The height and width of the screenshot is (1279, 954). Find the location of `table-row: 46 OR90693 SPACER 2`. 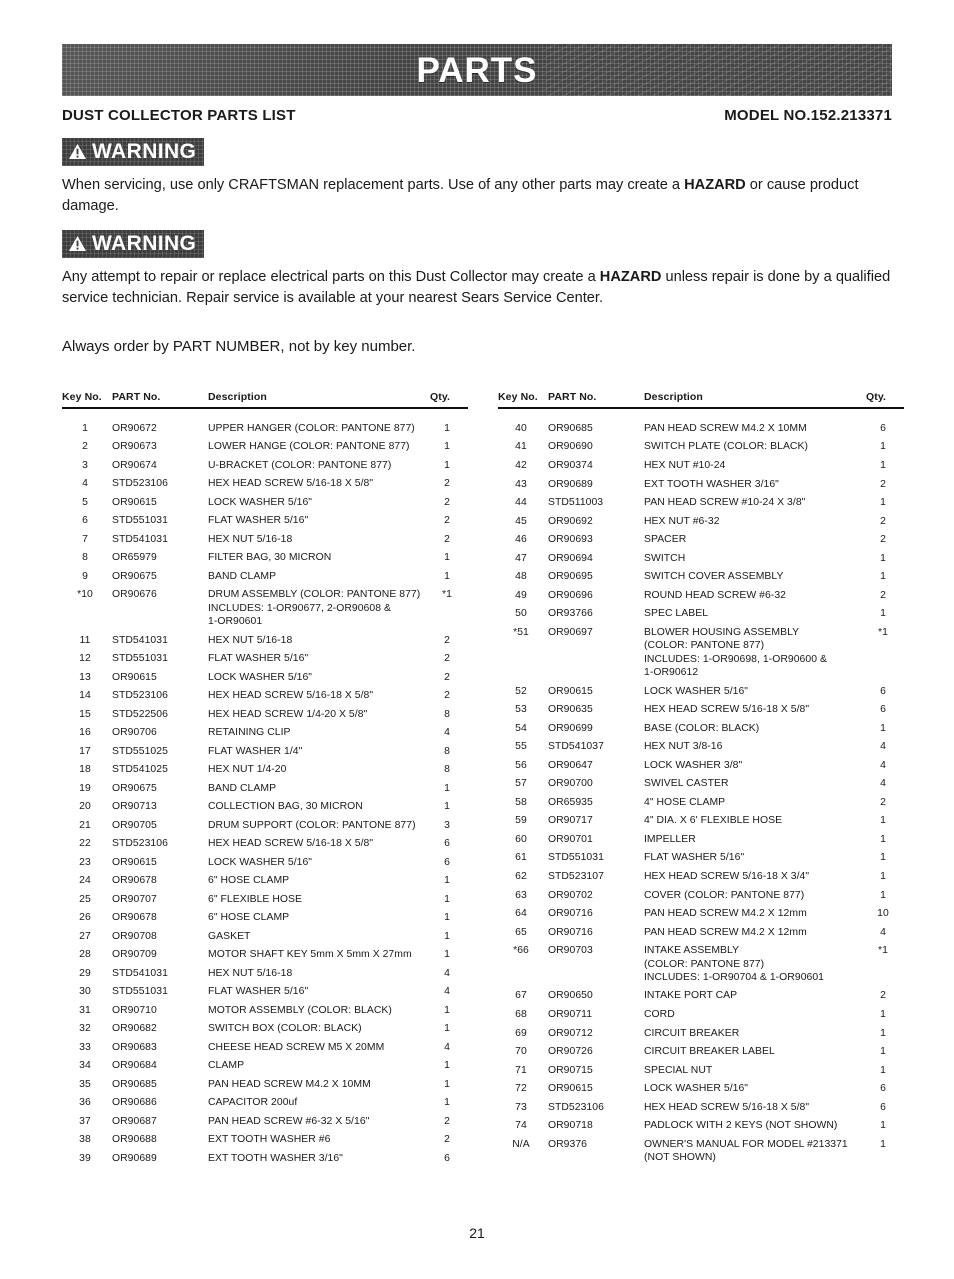

table-row: 46 OR90693 SPACER 2 is located at coordinates (701, 540).